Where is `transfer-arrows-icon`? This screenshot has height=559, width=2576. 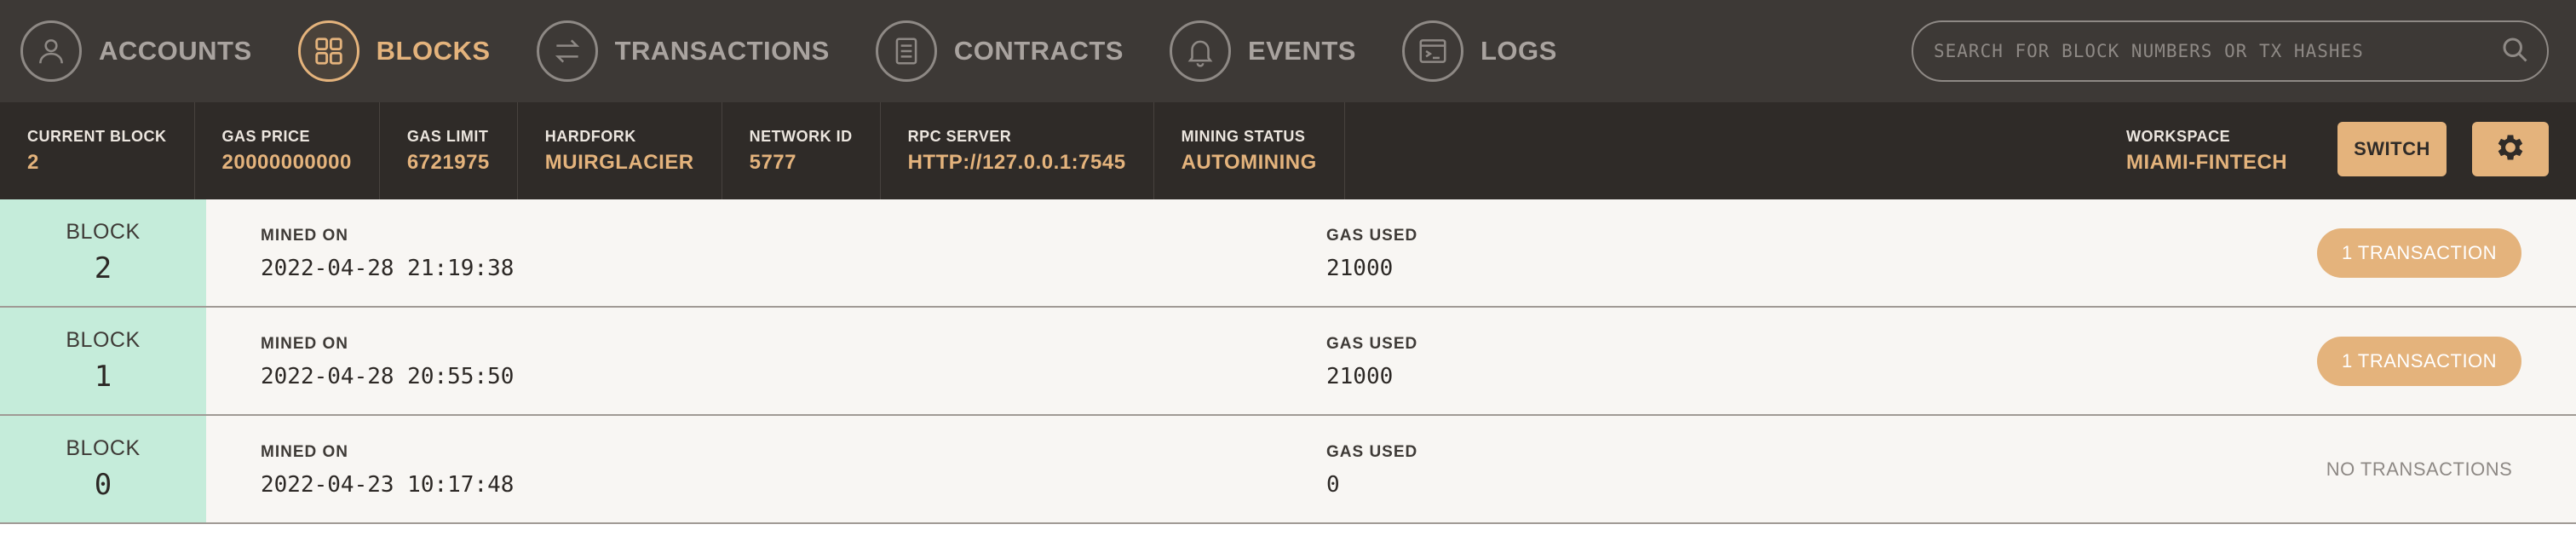
transfer-arrows-icon is located at coordinates (567, 51).